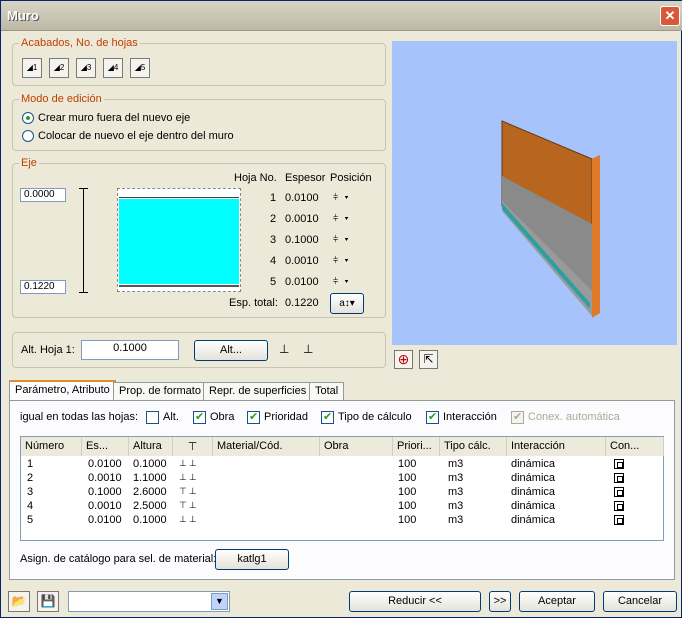 Image resolution: width=682 pixels, height=618 pixels. Describe the element at coordinates (253, 417) in the screenshot. I see `prioridad-checkbox` at that location.